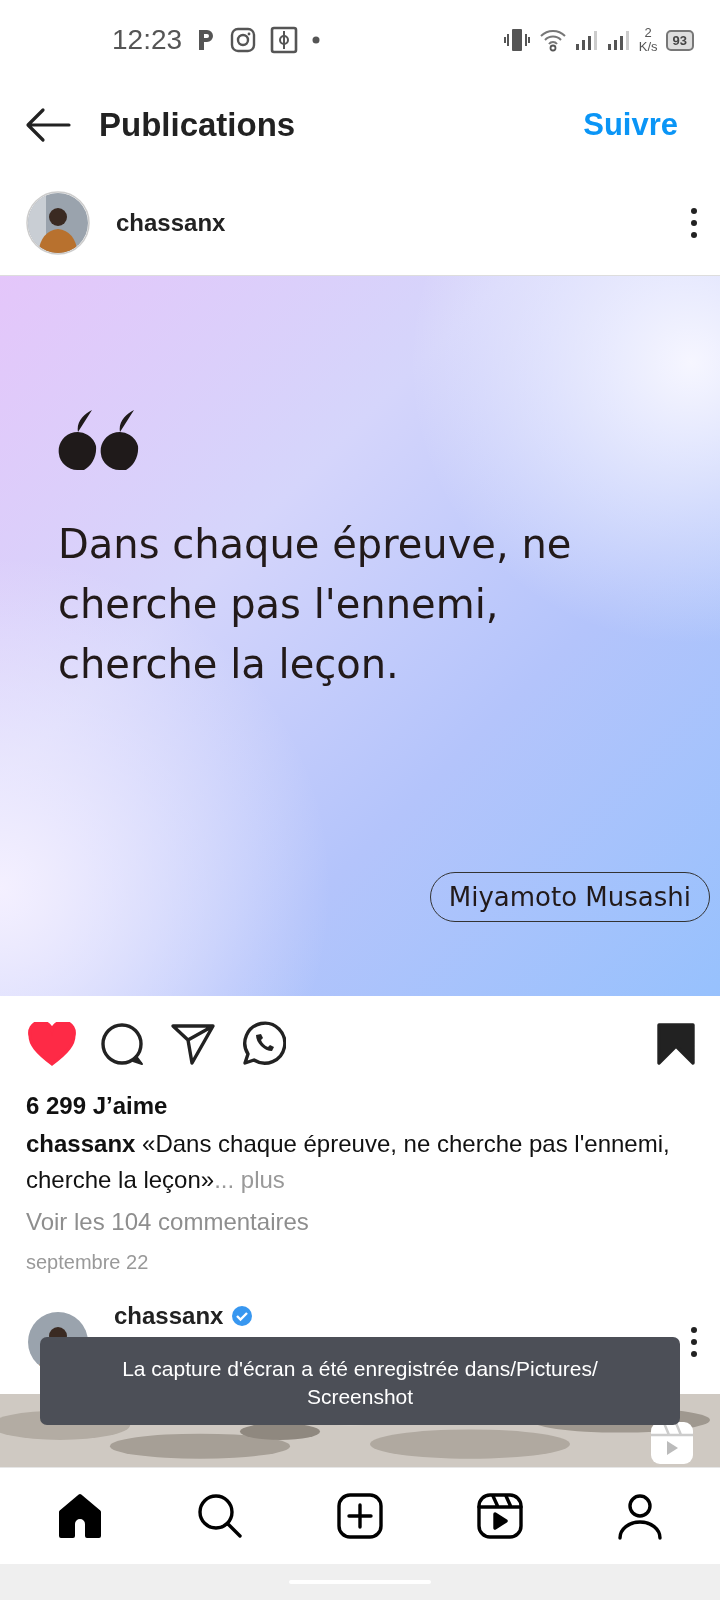 The height and width of the screenshot is (1600, 720). What do you see at coordinates (52, 1044) in the screenshot?
I see `heart-icon` at bounding box center [52, 1044].